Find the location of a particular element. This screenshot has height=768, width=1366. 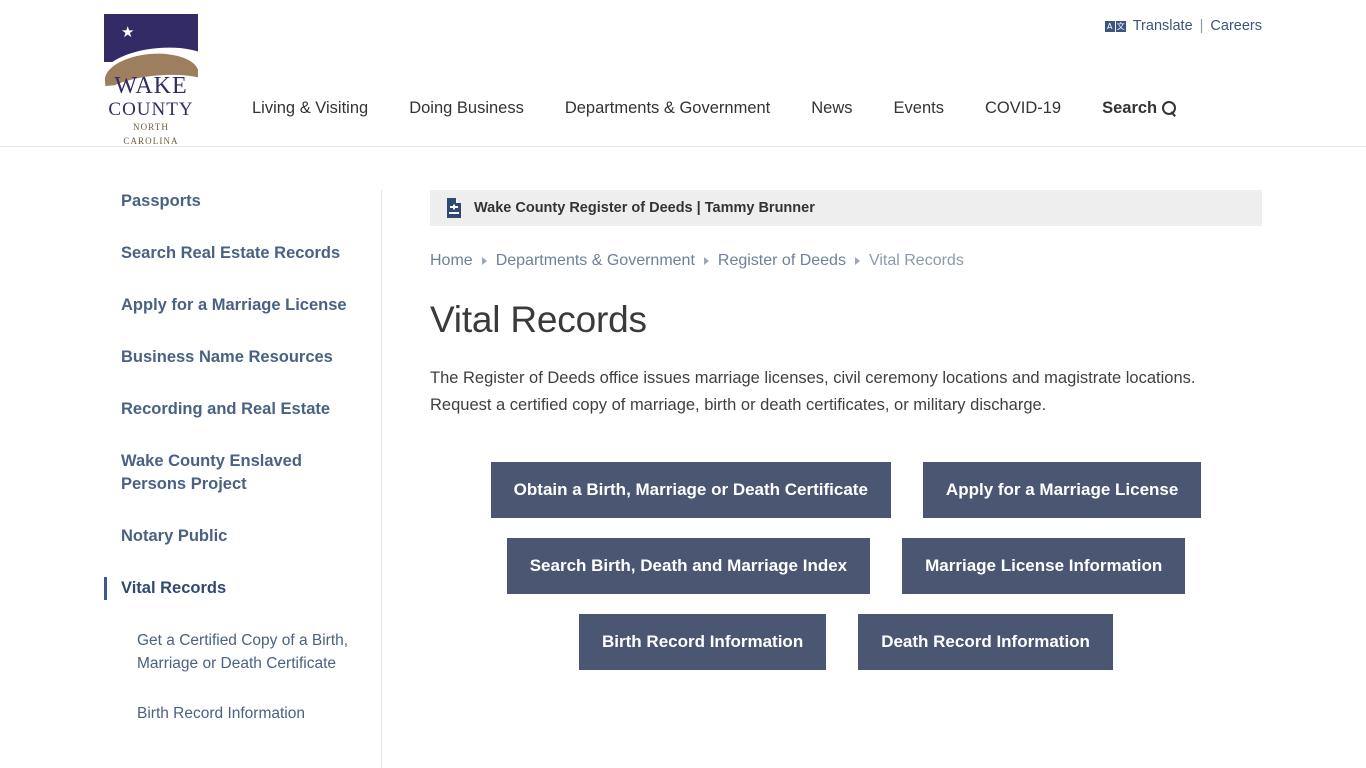

page-title: Vital Records is located at coordinates (538, 319).